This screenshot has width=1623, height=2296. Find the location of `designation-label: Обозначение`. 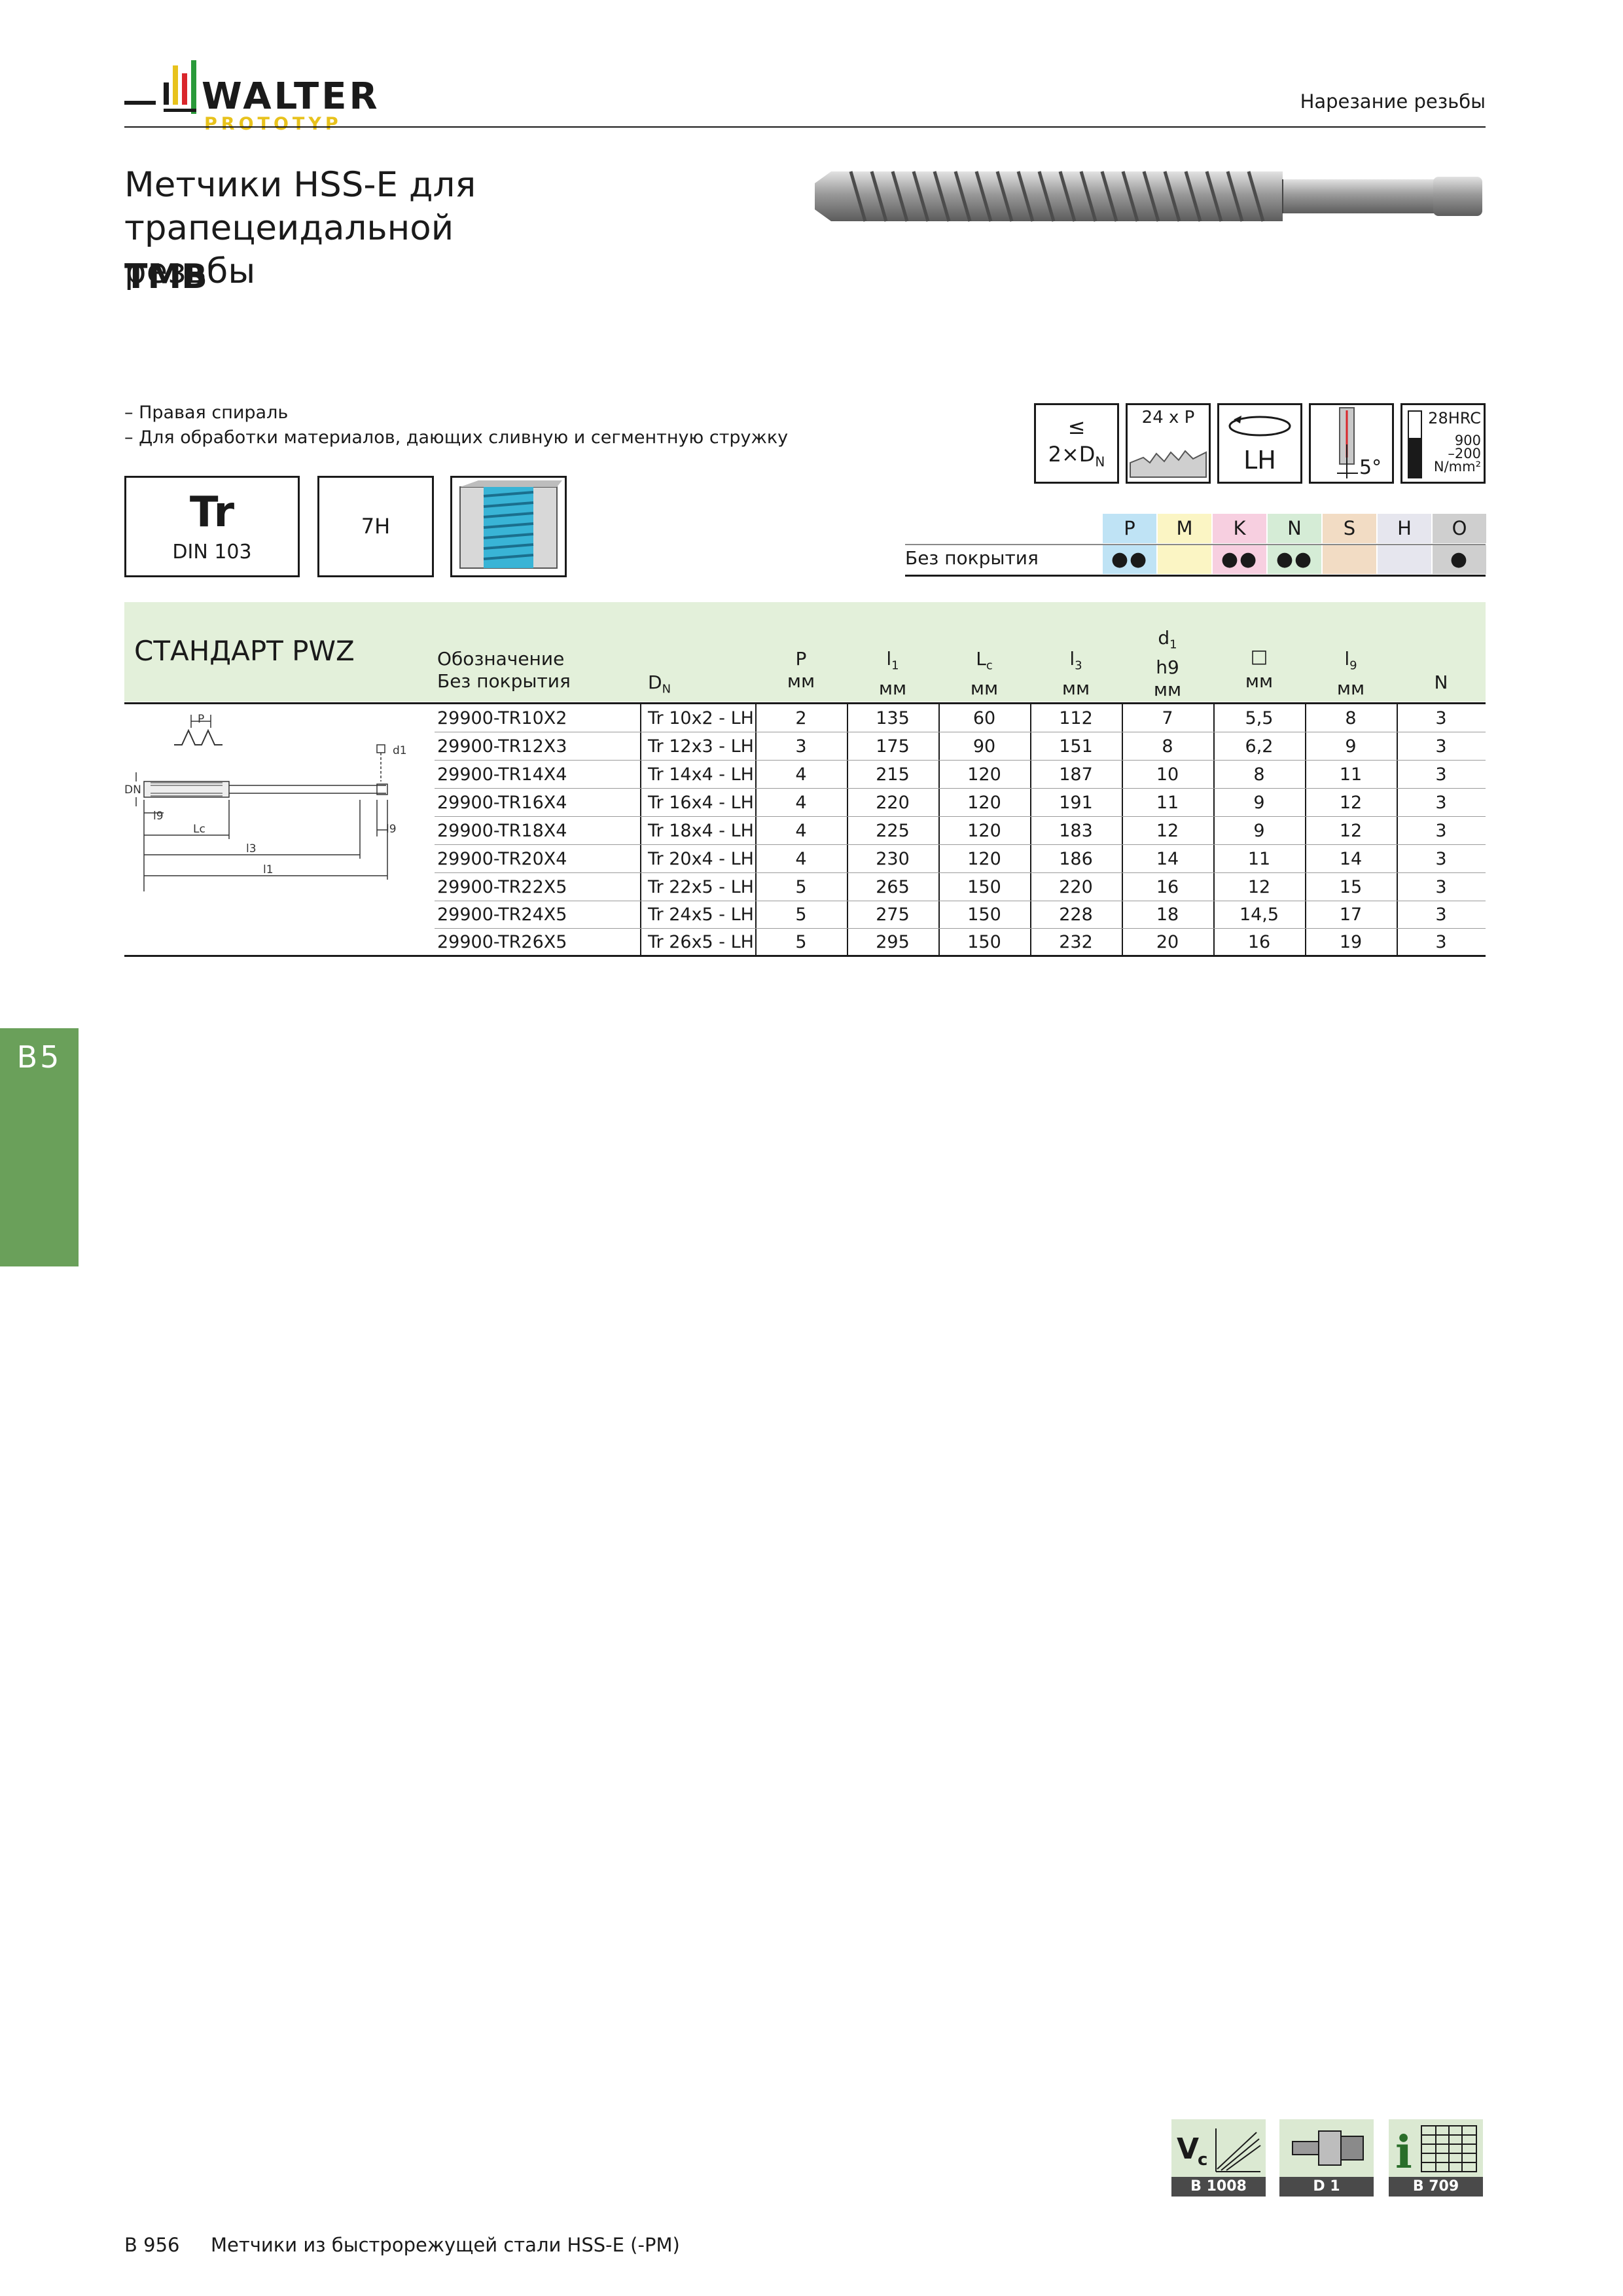

designation-label: Обозначение is located at coordinates (501, 659).